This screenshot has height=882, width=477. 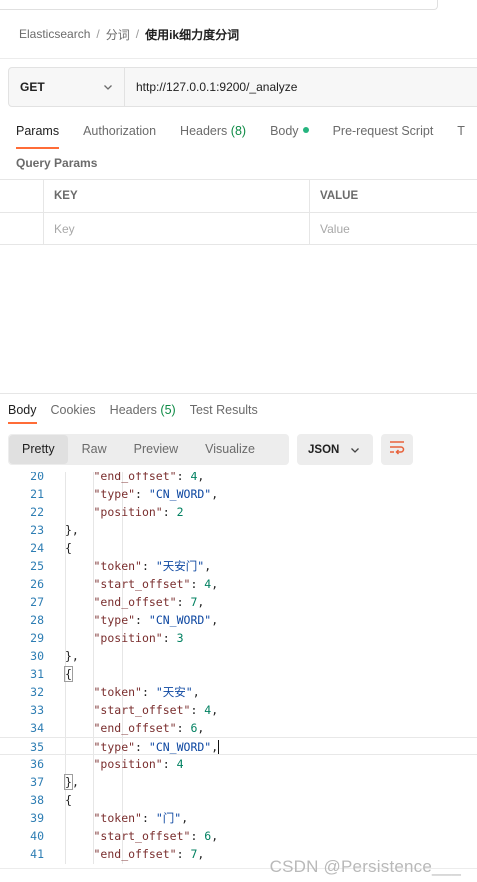 I want to click on response-headers-count: (5), so click(x=168, y=410).